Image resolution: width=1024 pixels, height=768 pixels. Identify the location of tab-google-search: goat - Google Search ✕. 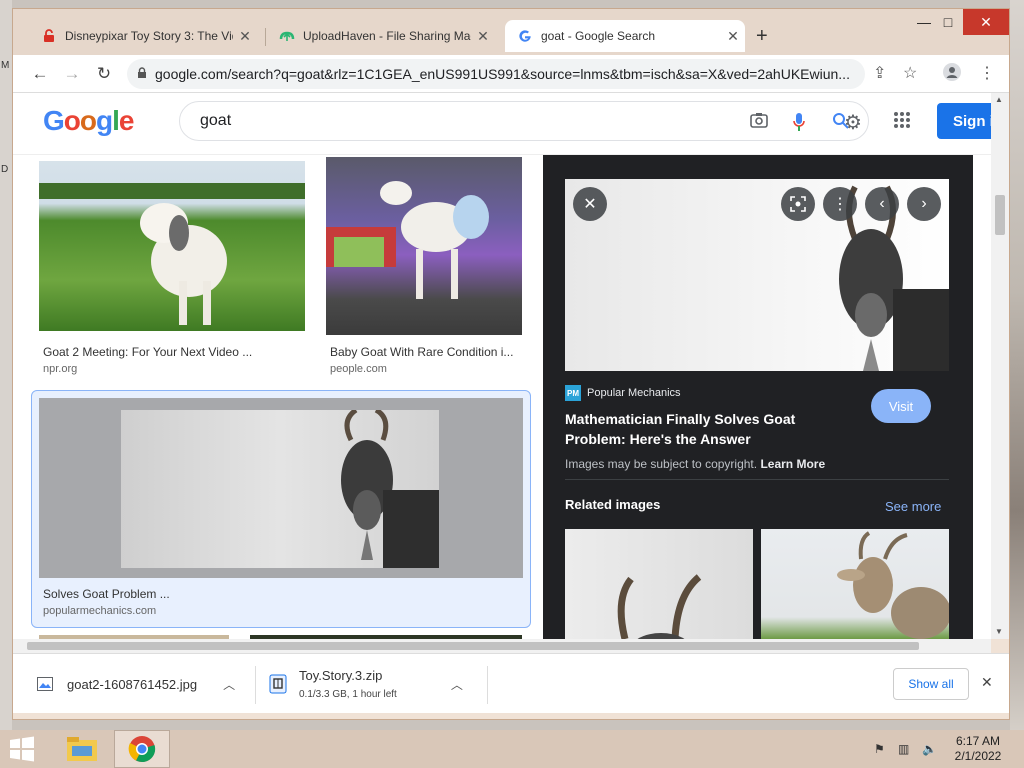
(625, 36).